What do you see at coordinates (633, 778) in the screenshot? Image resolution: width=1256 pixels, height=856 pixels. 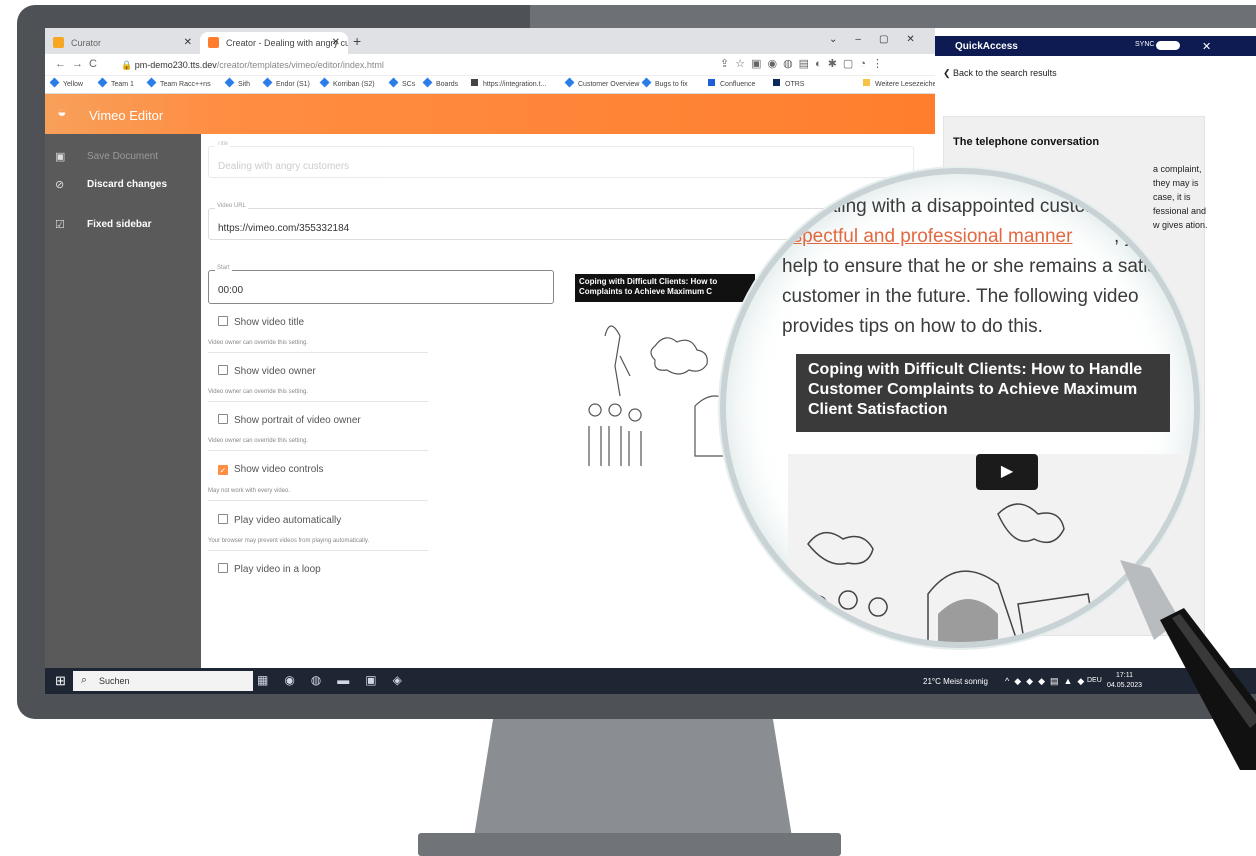 I see `monitor-stand` at bounding box center [633, 778].